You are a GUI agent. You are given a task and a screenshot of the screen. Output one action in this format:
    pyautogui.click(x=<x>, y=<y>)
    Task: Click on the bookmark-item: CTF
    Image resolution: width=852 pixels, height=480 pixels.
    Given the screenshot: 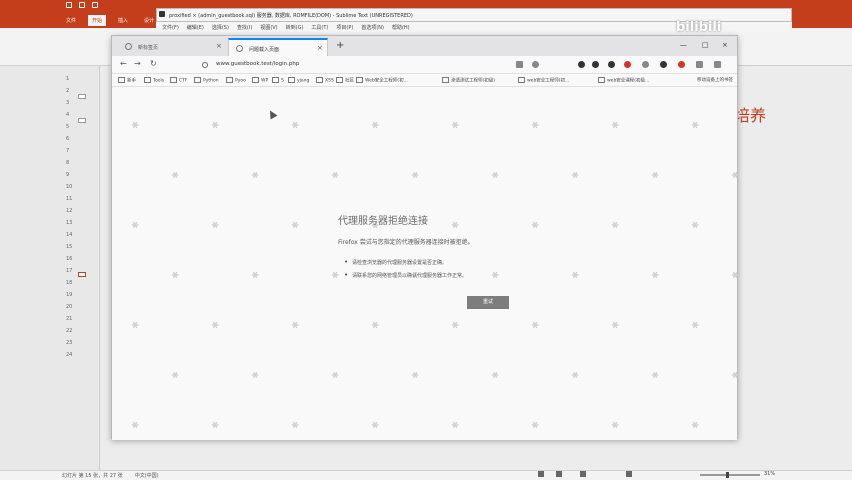 What is the action you would take?
    pyautogui.click(x=178, y=80)
    